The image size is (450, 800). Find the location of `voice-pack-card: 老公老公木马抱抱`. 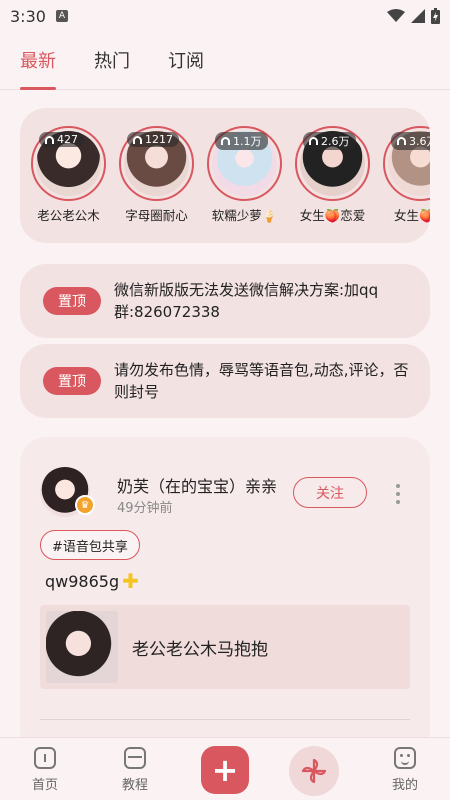

voice-pack-card: 老公老公木马抱抱 is located at coordinates (225, 647).